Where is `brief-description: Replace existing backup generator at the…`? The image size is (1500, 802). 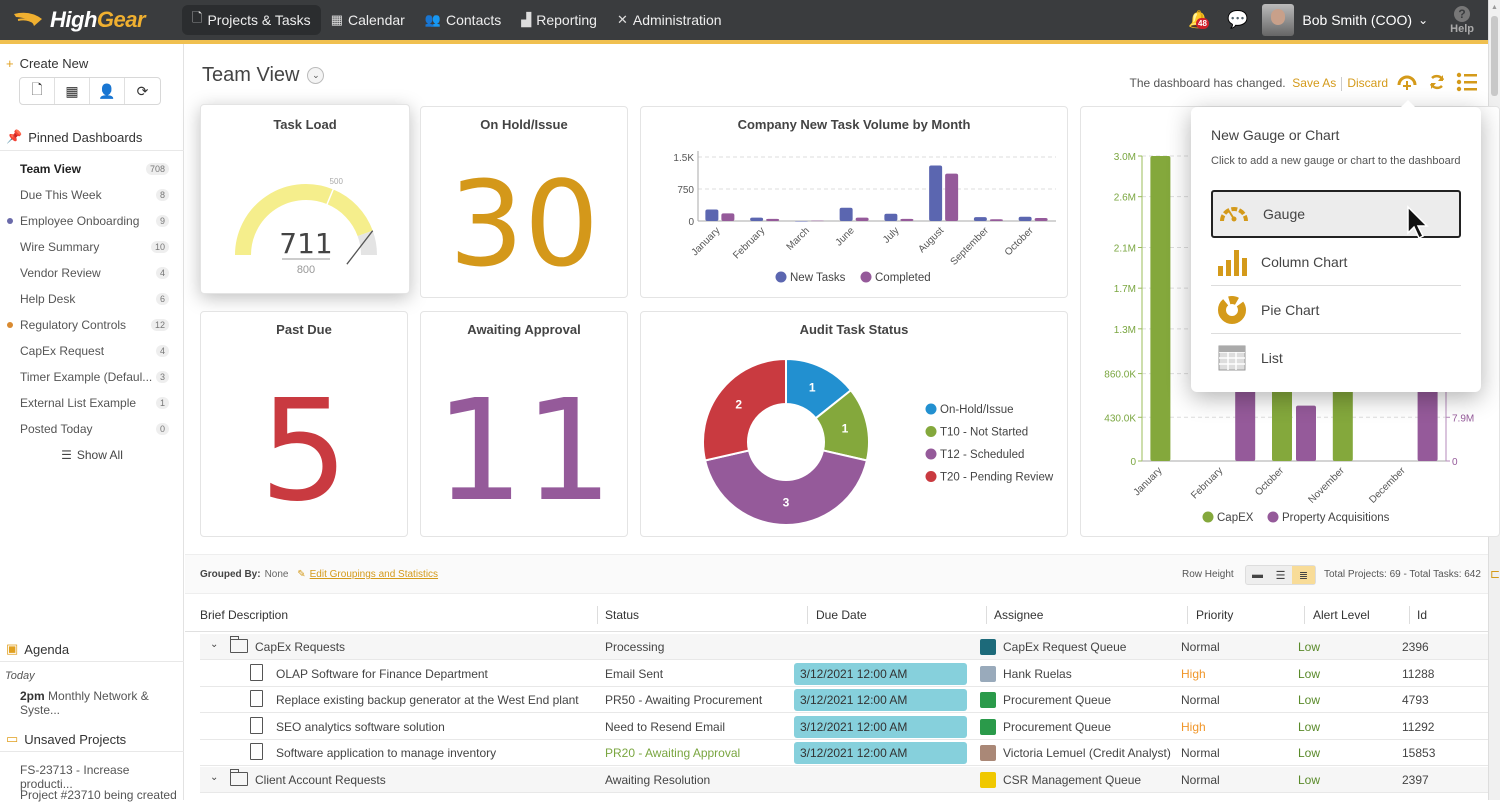 brief-description: Replace existing backup generator at the… is located at coordinates (427, 700).